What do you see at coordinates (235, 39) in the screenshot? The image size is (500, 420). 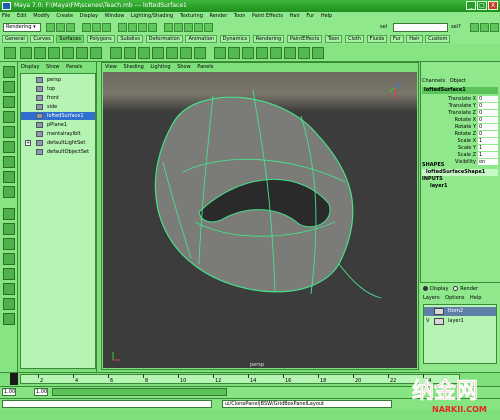 I see `shelf-tab-dynamics: Dynamics` at bounding box center [235, 39].